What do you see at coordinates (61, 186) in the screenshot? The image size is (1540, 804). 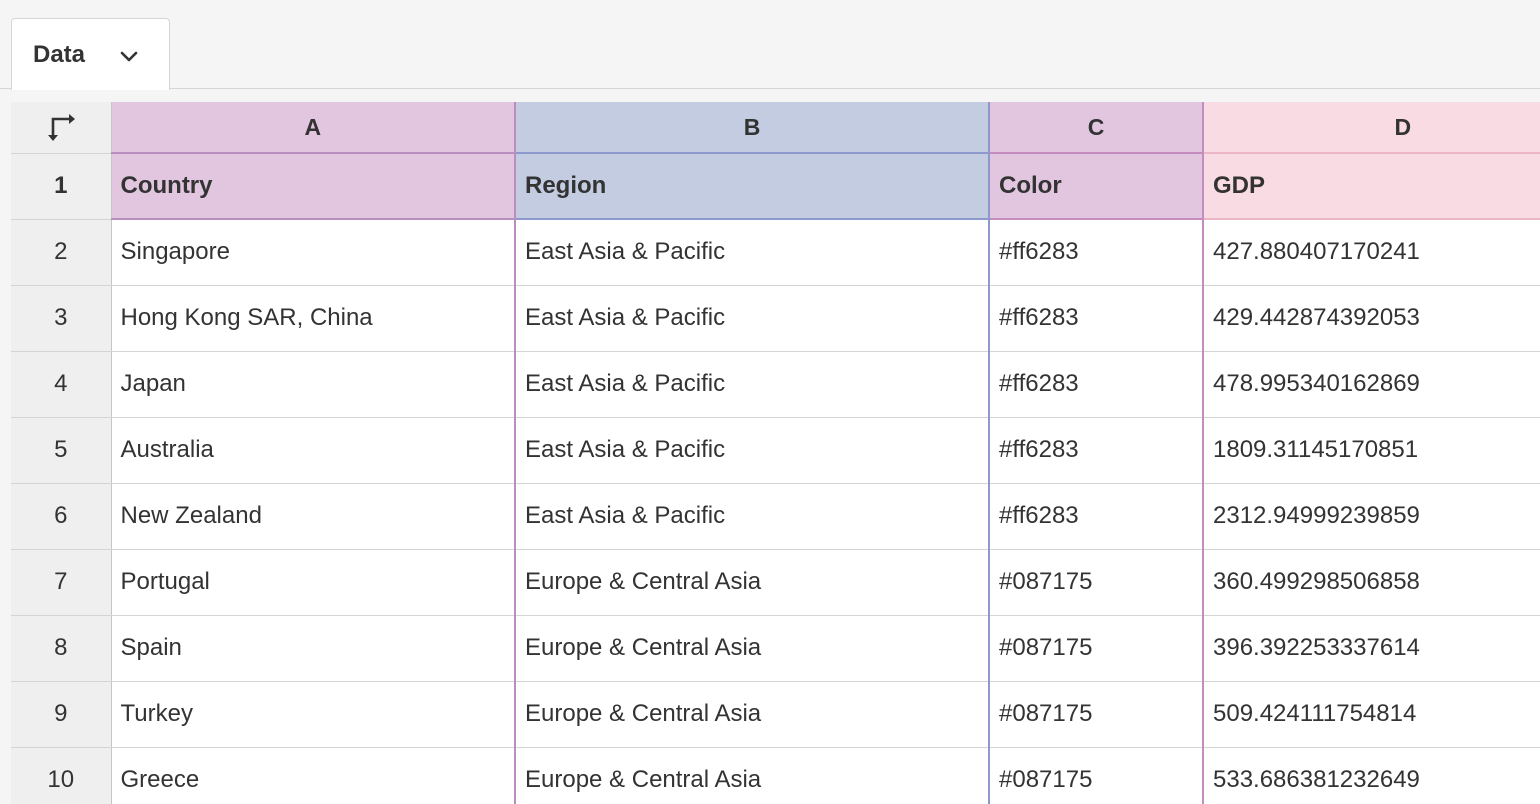 I see `row-number: 1` at bounding box center [61, 186].